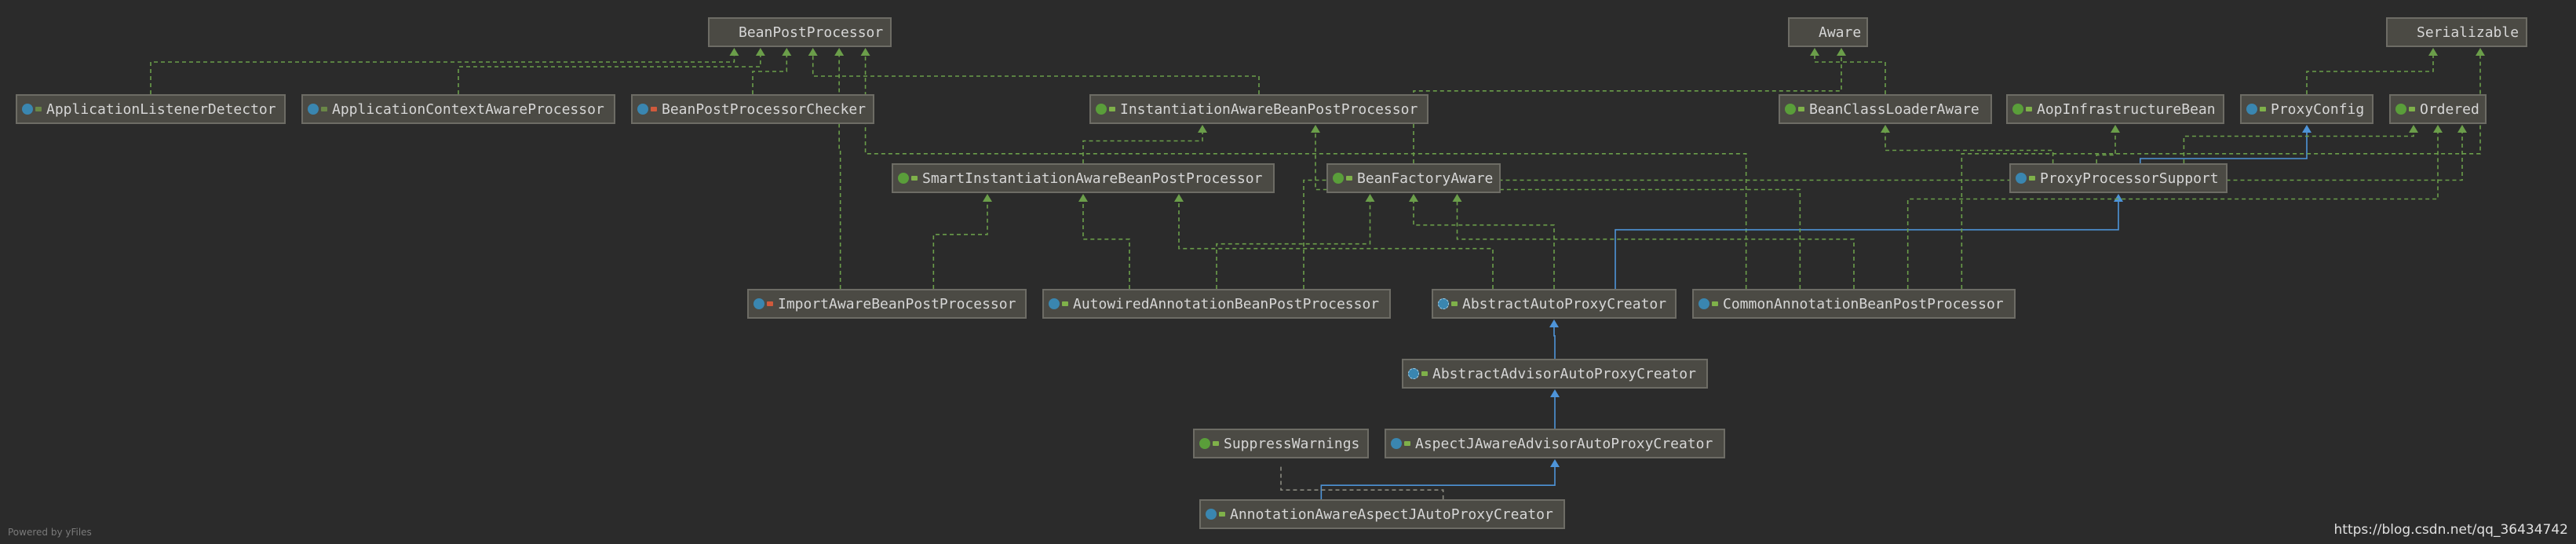  I want to click on node-bean-class-loader-aware: BeanClassLoaderAware, so click(1885, 109).